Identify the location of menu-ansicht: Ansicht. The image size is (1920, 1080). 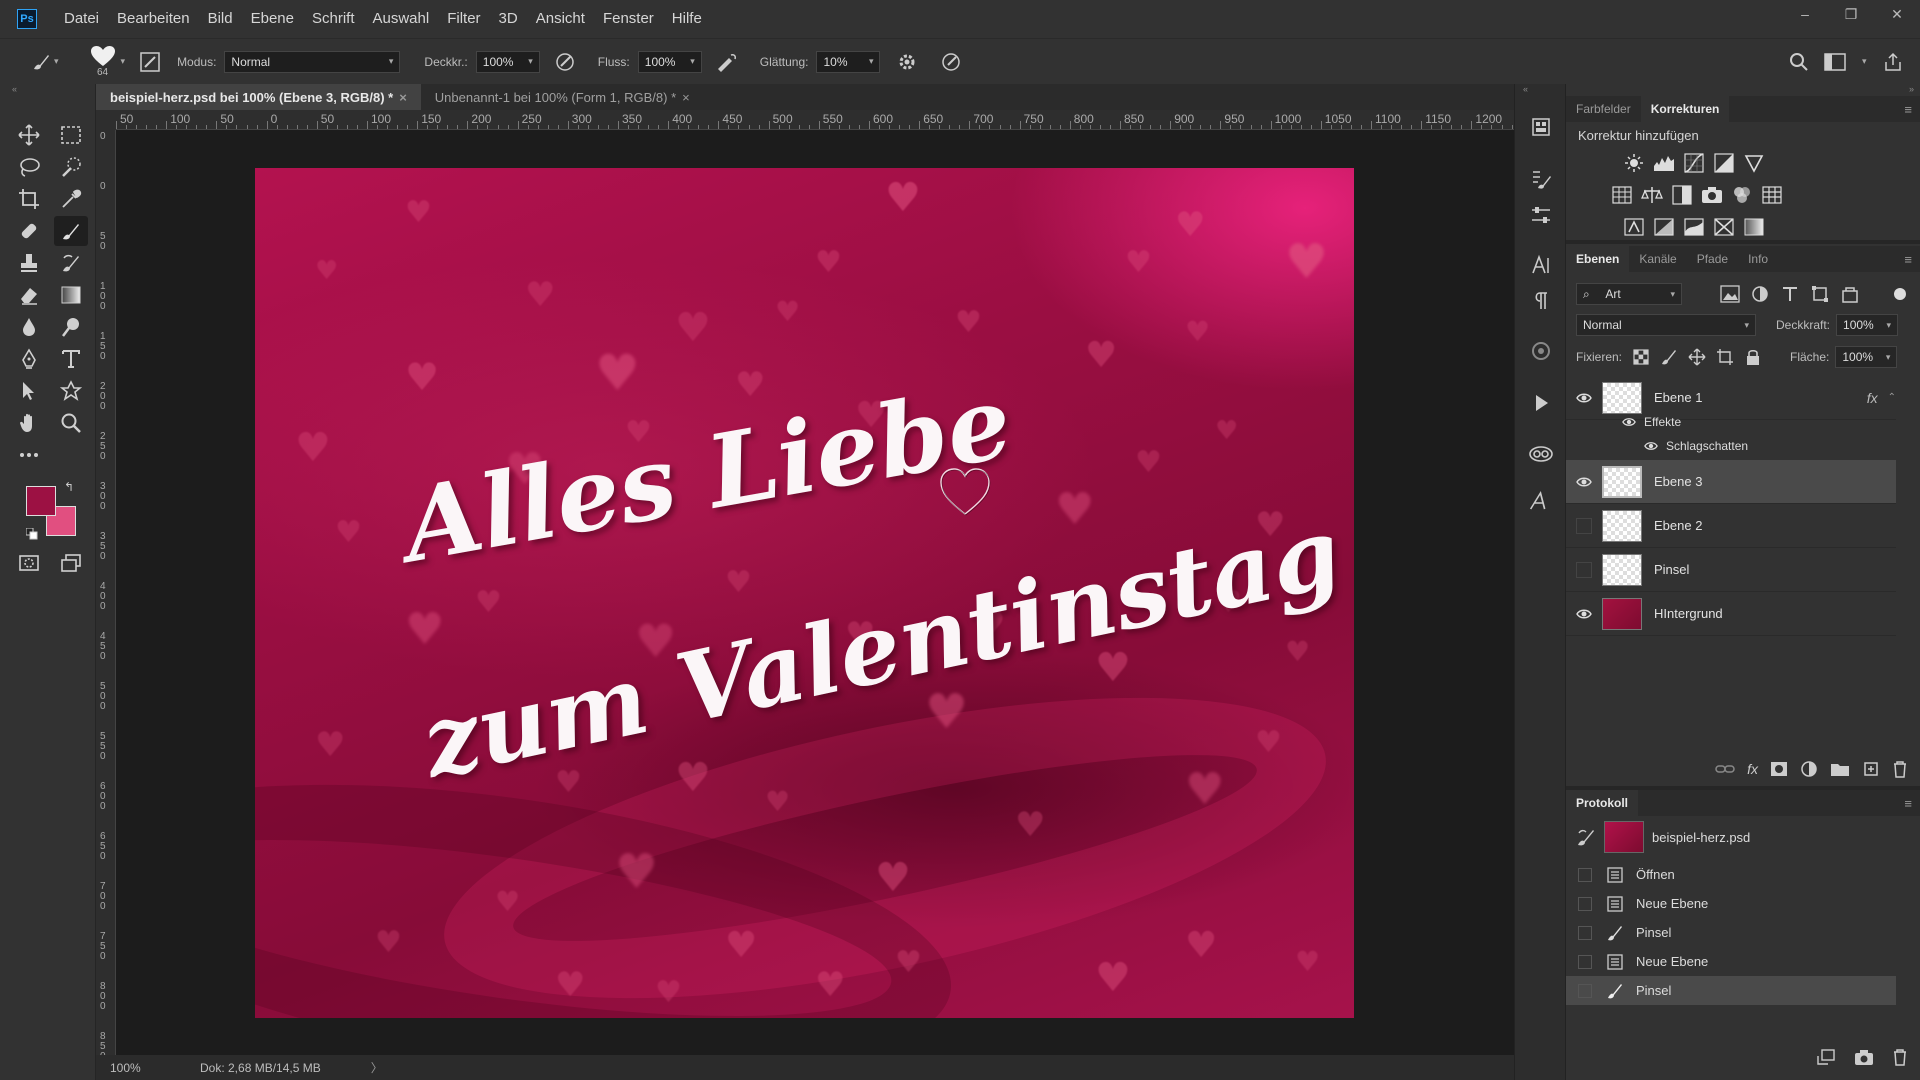
(560, 19).